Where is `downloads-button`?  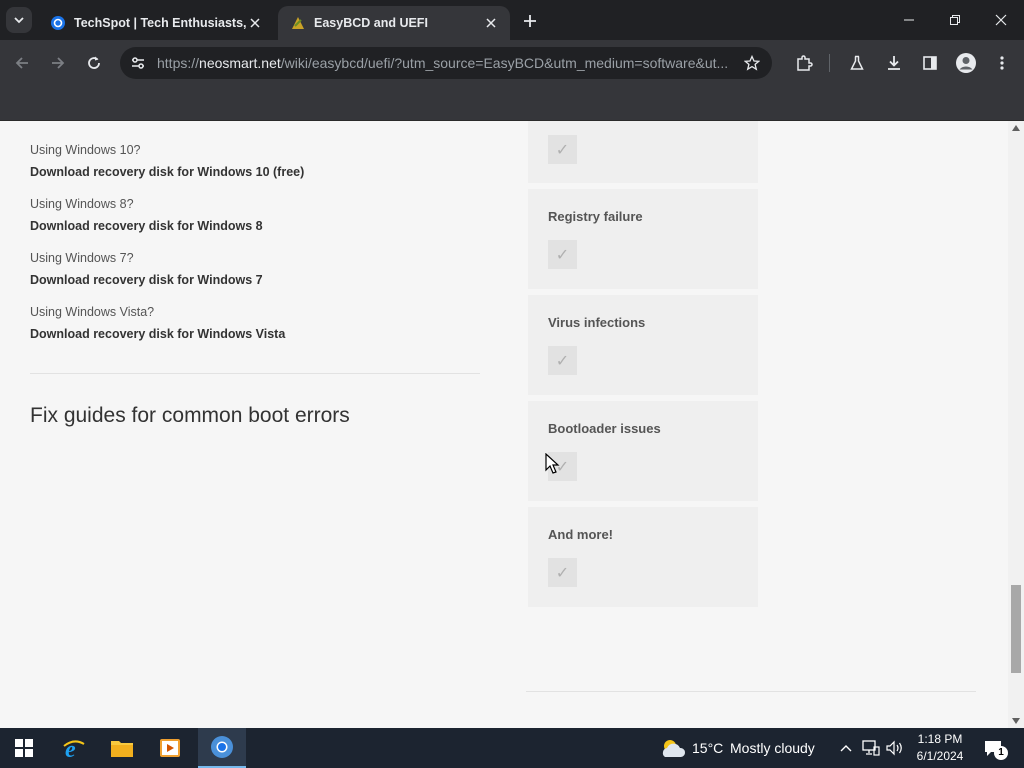 downloads-button is located at coordinates (894, 63).